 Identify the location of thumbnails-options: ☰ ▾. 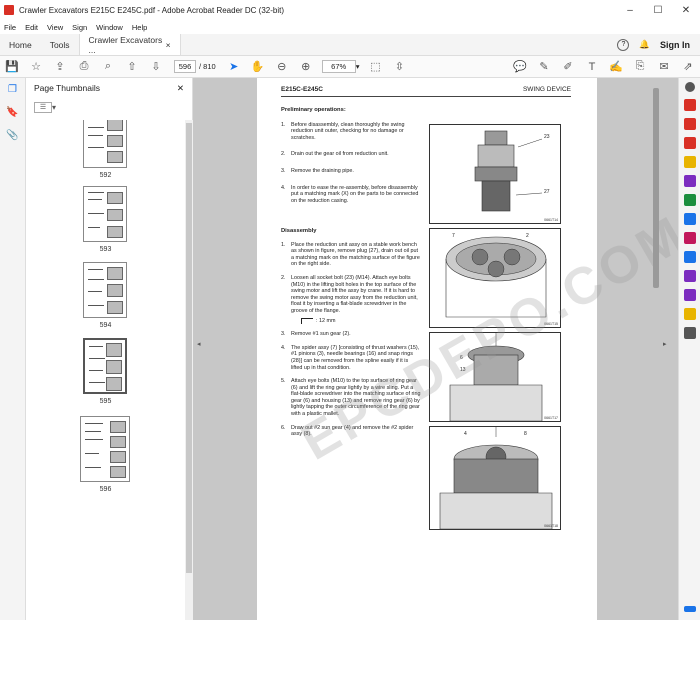
(109, 107).